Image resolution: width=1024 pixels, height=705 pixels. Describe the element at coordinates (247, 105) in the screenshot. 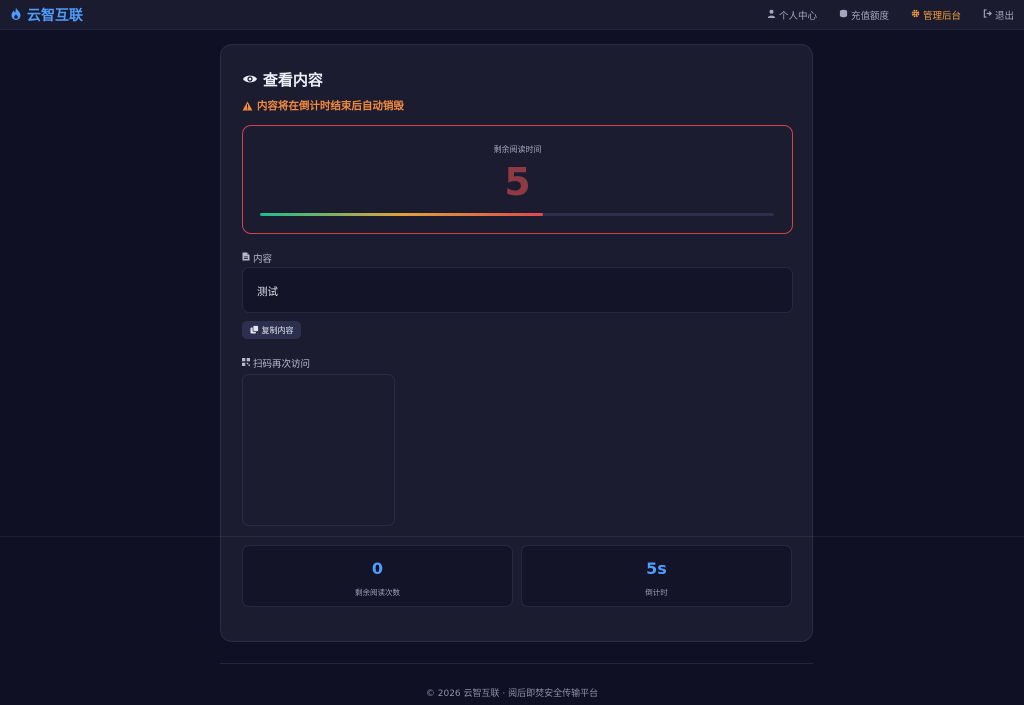

I see `warning-icon` at that location.